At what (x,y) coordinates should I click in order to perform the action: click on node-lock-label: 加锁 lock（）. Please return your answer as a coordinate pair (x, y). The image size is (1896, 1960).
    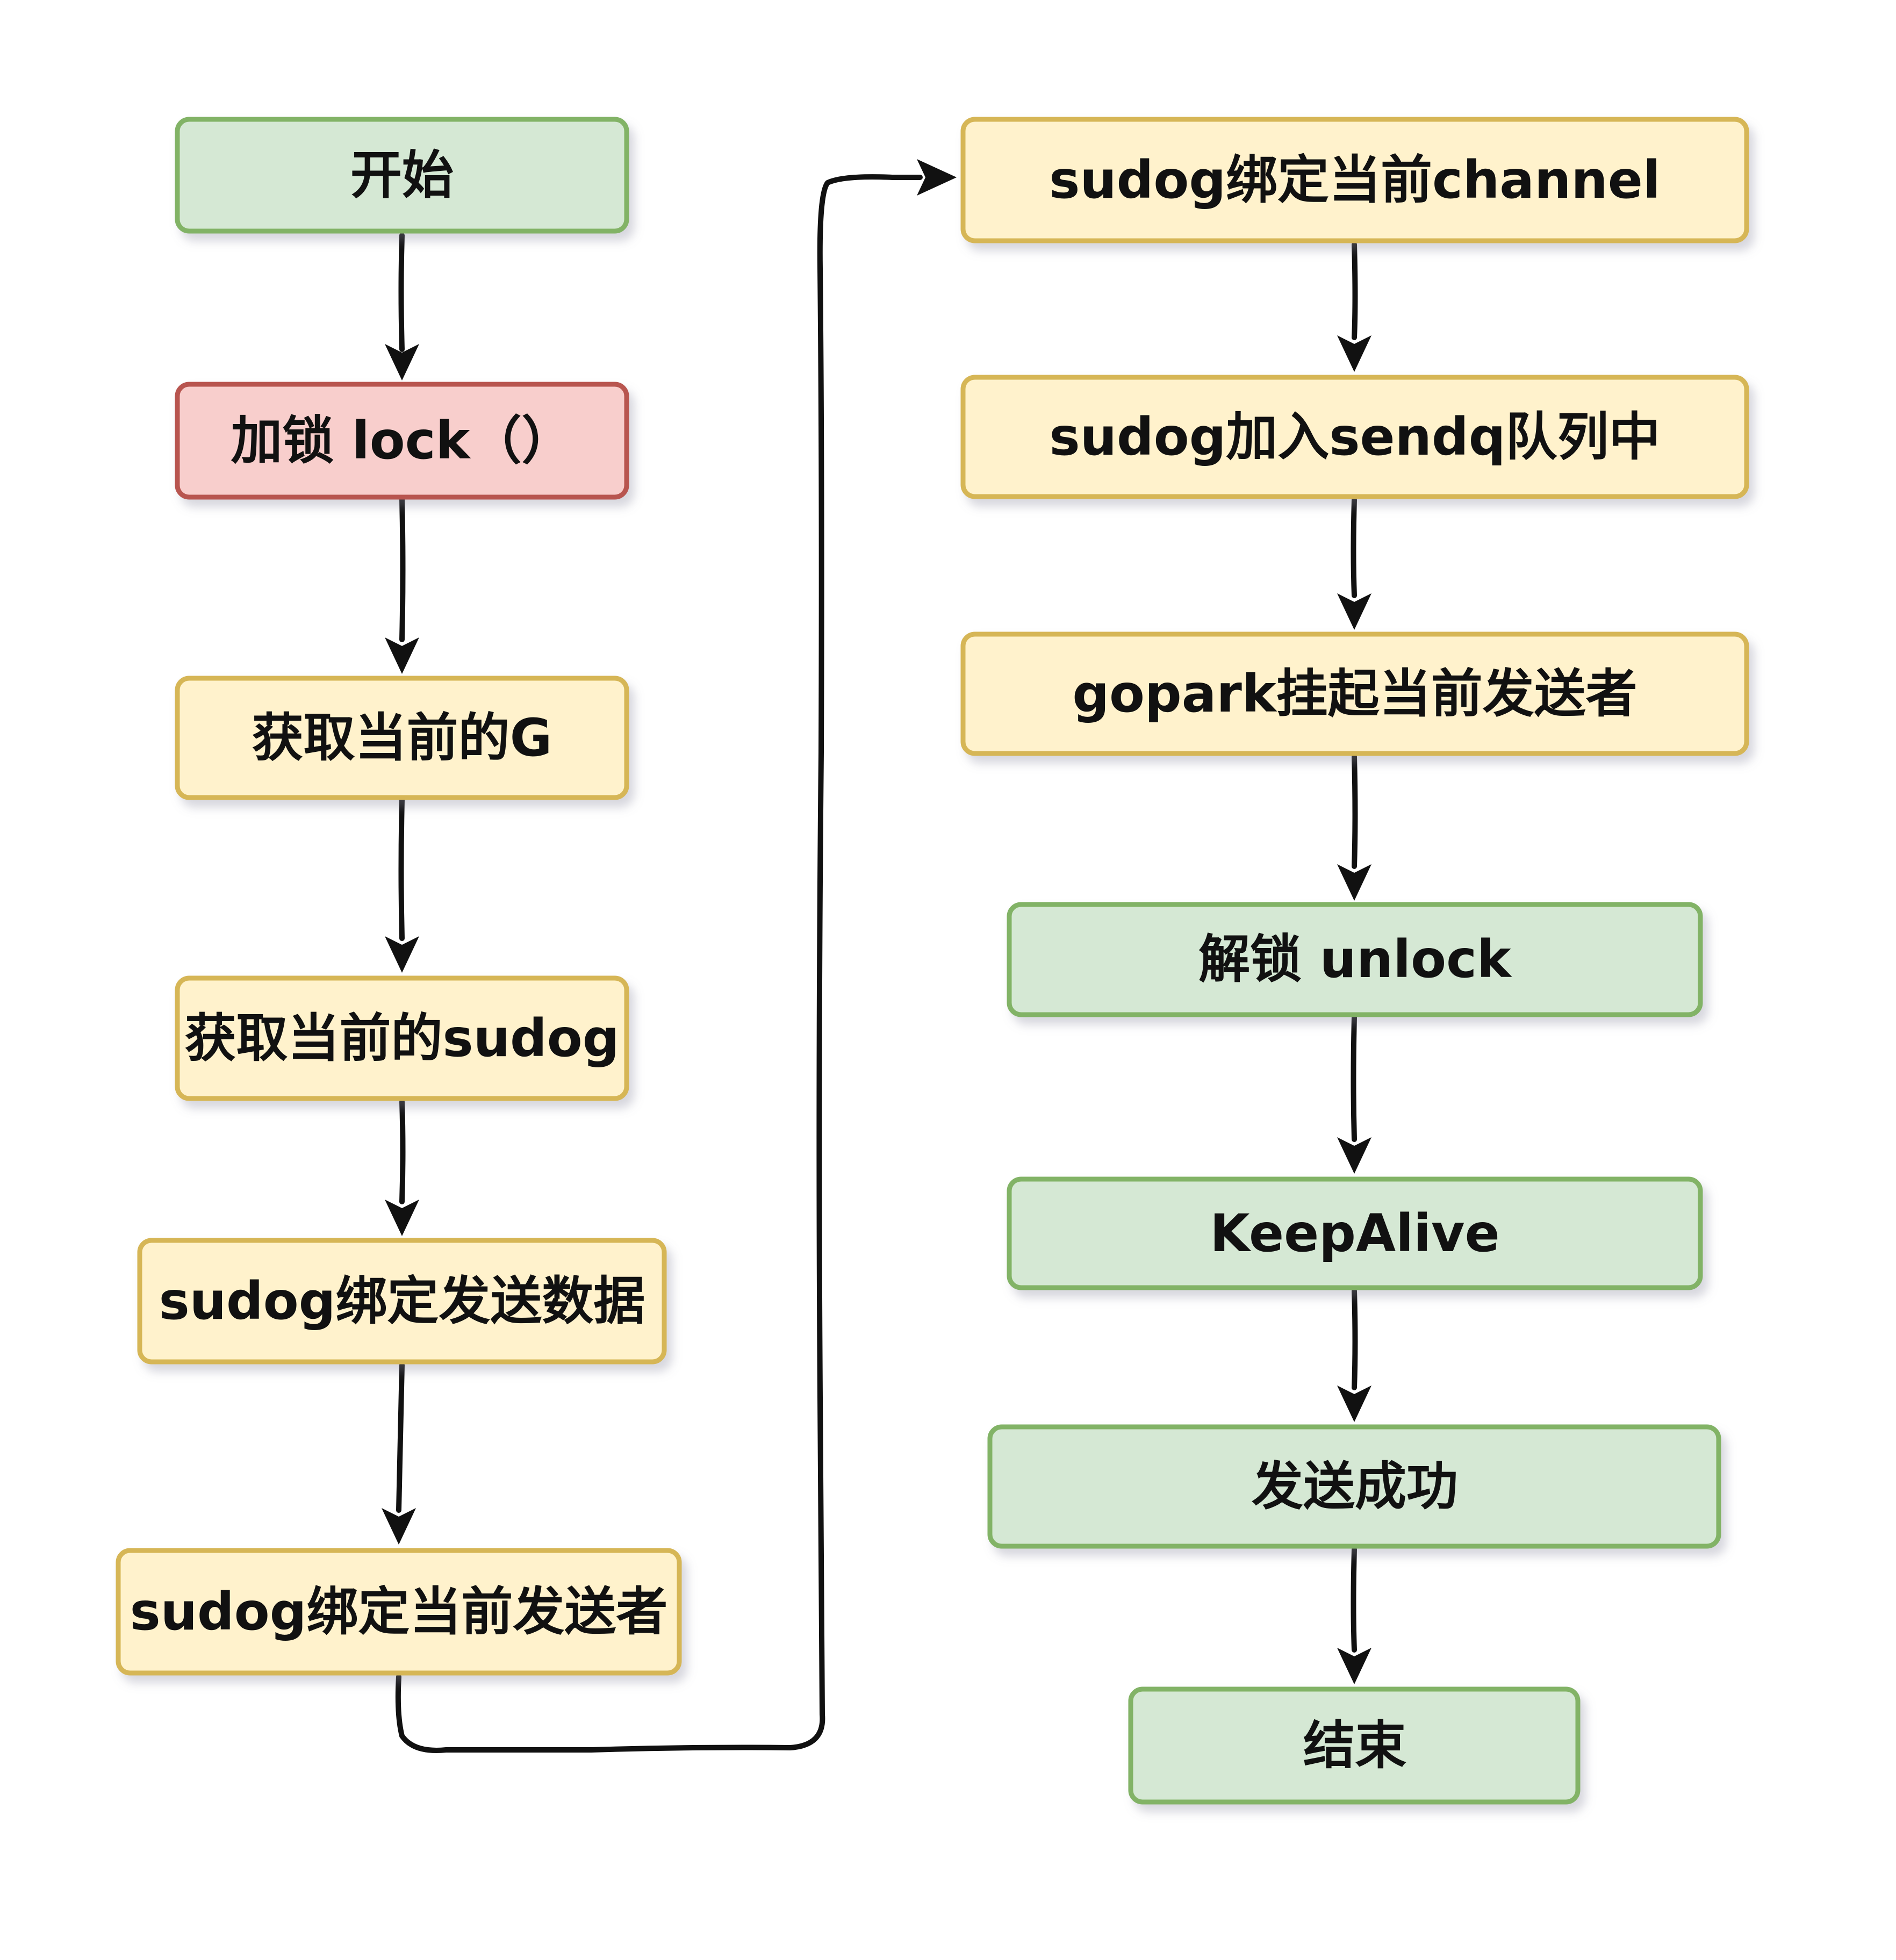
    Looking at the image, I should click on (402, 441).